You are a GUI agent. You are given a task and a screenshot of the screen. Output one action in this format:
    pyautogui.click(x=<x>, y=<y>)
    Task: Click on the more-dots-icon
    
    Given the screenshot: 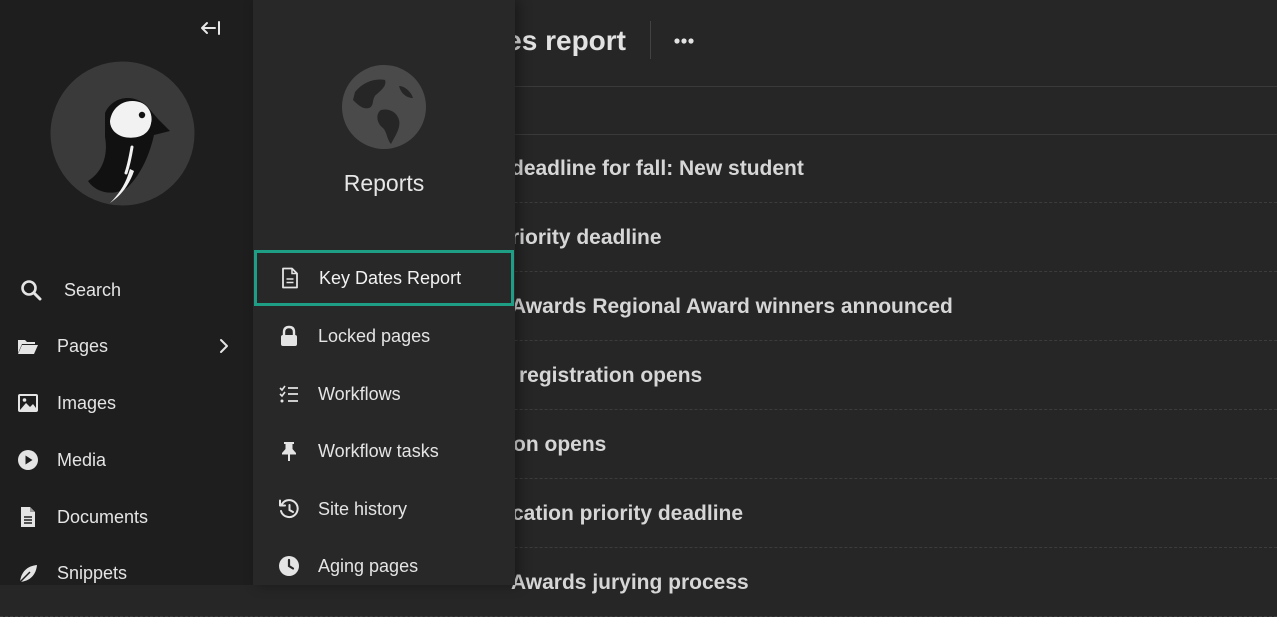 What is the action you would take?
    pyautogui.click(x=684, y=41)
    